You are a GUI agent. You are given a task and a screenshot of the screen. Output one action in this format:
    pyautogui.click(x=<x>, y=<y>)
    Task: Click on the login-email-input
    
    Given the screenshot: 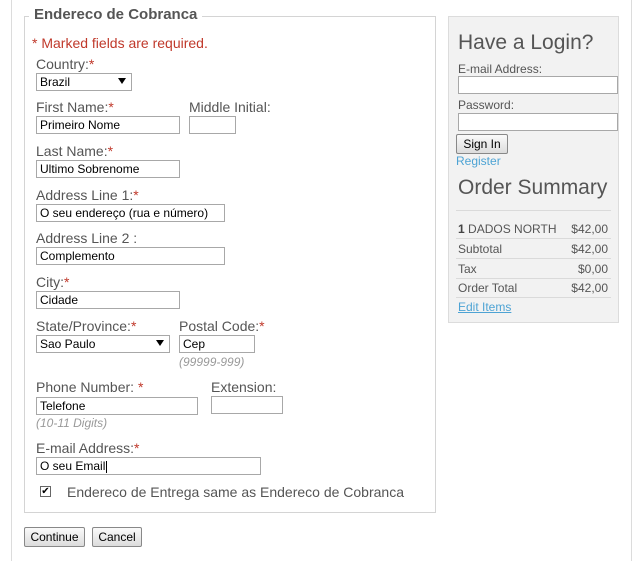 What is the action you would take?
    pyautogui.click(x=538, y=85)
    